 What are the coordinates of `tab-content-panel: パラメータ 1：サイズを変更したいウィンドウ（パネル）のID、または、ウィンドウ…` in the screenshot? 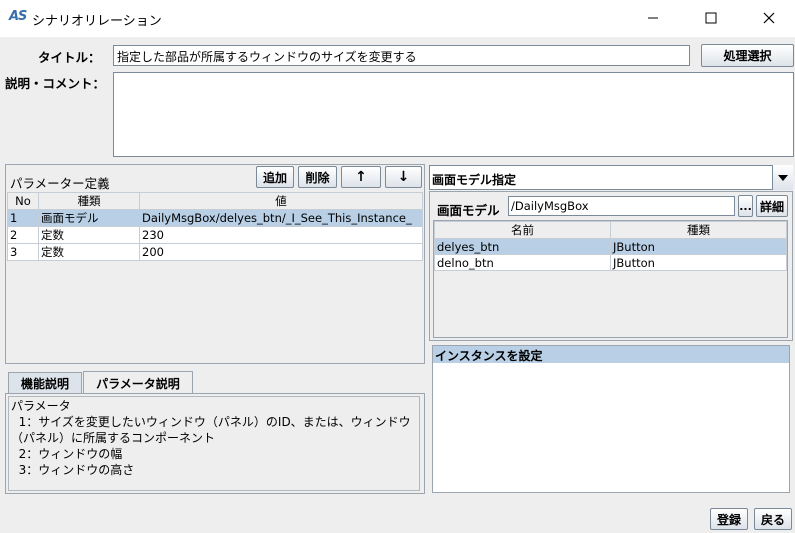 It's located at (215, 443).